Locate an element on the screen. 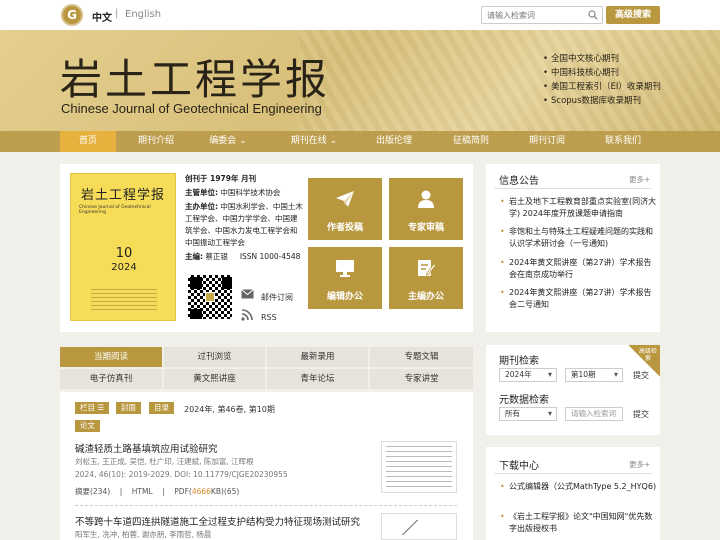  index-item: 美国工程索引（EI）收录期刊 is located at coordinates (602, 87).